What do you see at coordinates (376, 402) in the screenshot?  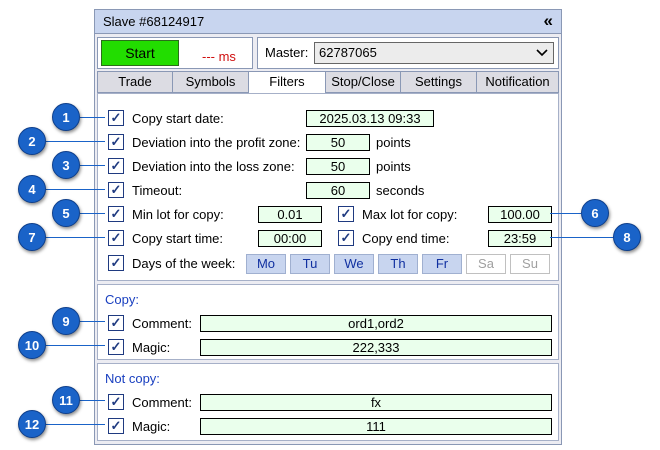 I see `not-copy-comment-field: fx` at bounding box center [376, 402].